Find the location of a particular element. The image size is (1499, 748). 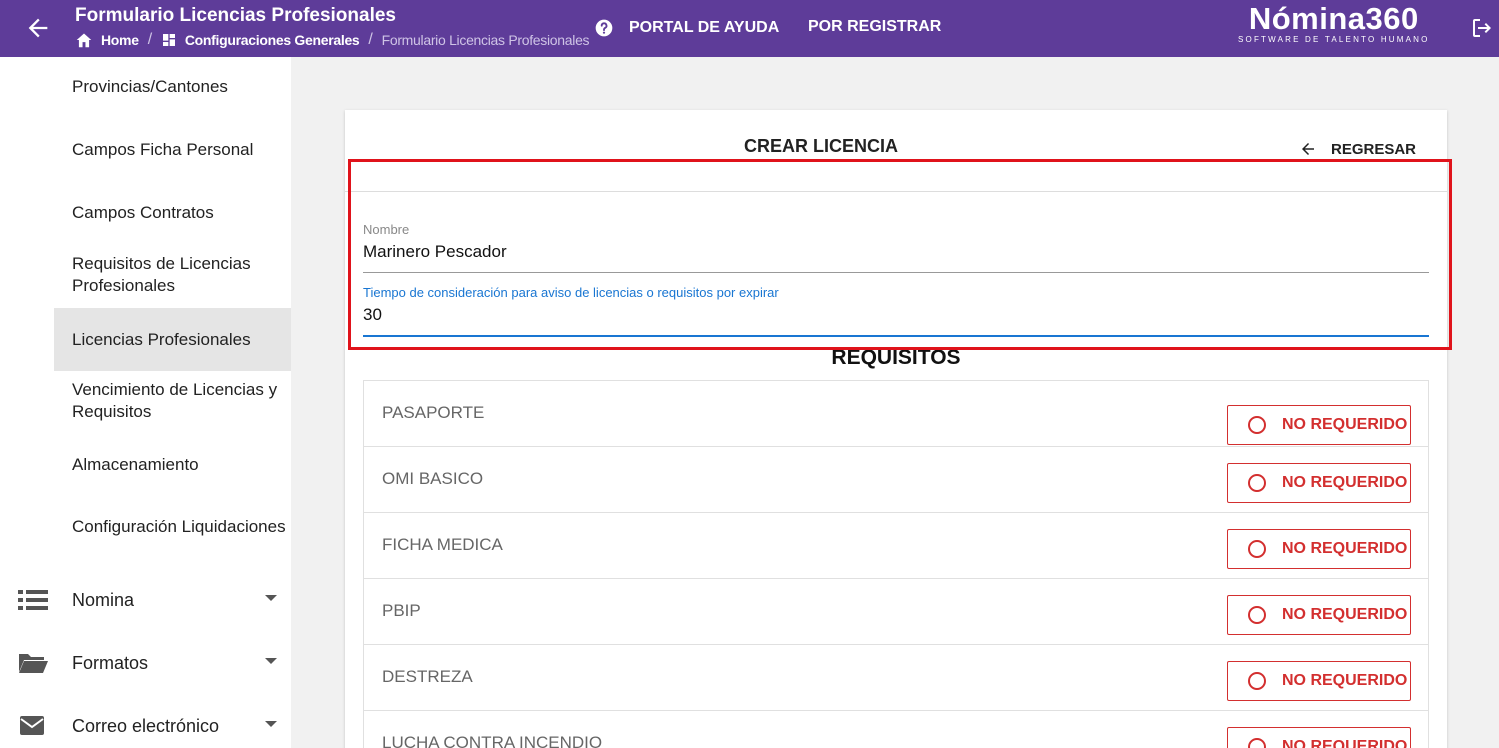

sidebar-item-licencias-profesionales: Licencias Profesionales is located at coordinates (172, 339).